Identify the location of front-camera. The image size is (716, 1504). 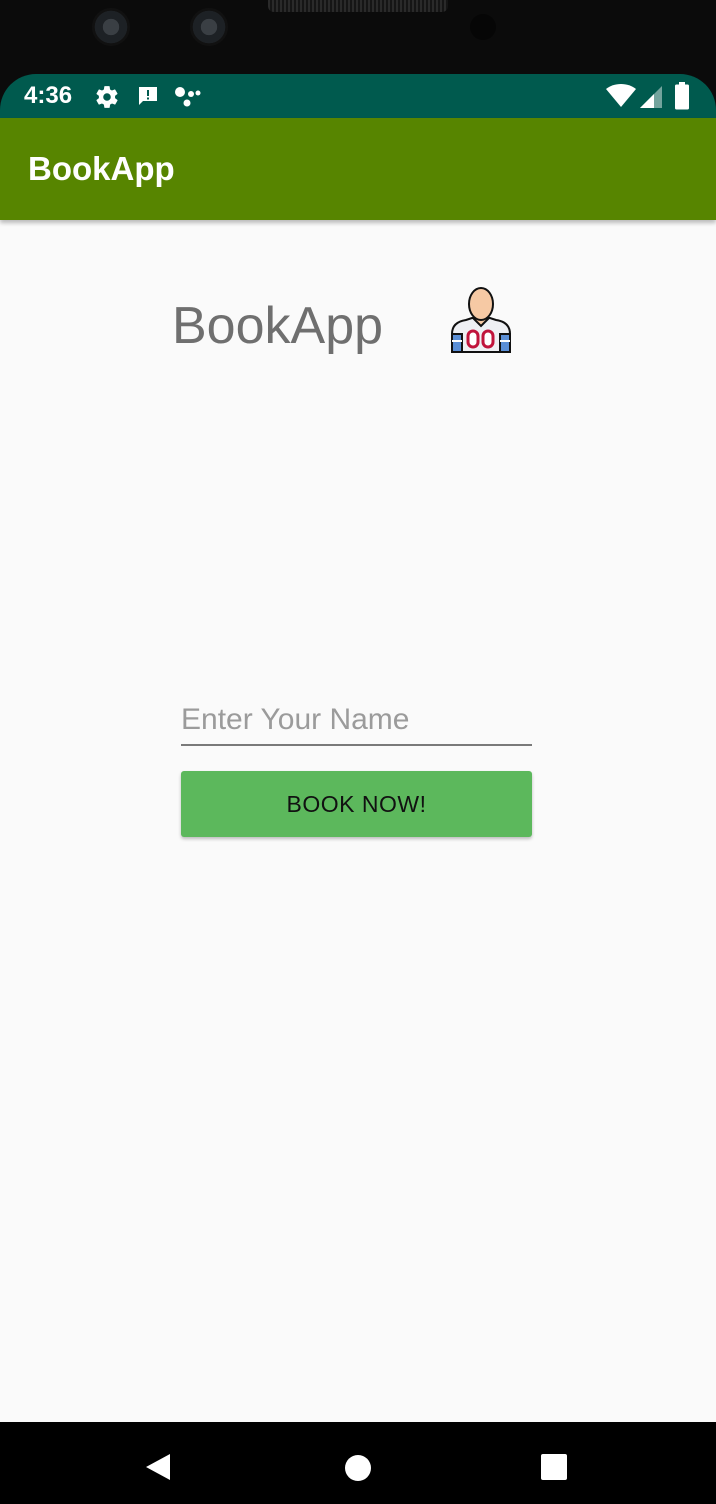
(111, 27).